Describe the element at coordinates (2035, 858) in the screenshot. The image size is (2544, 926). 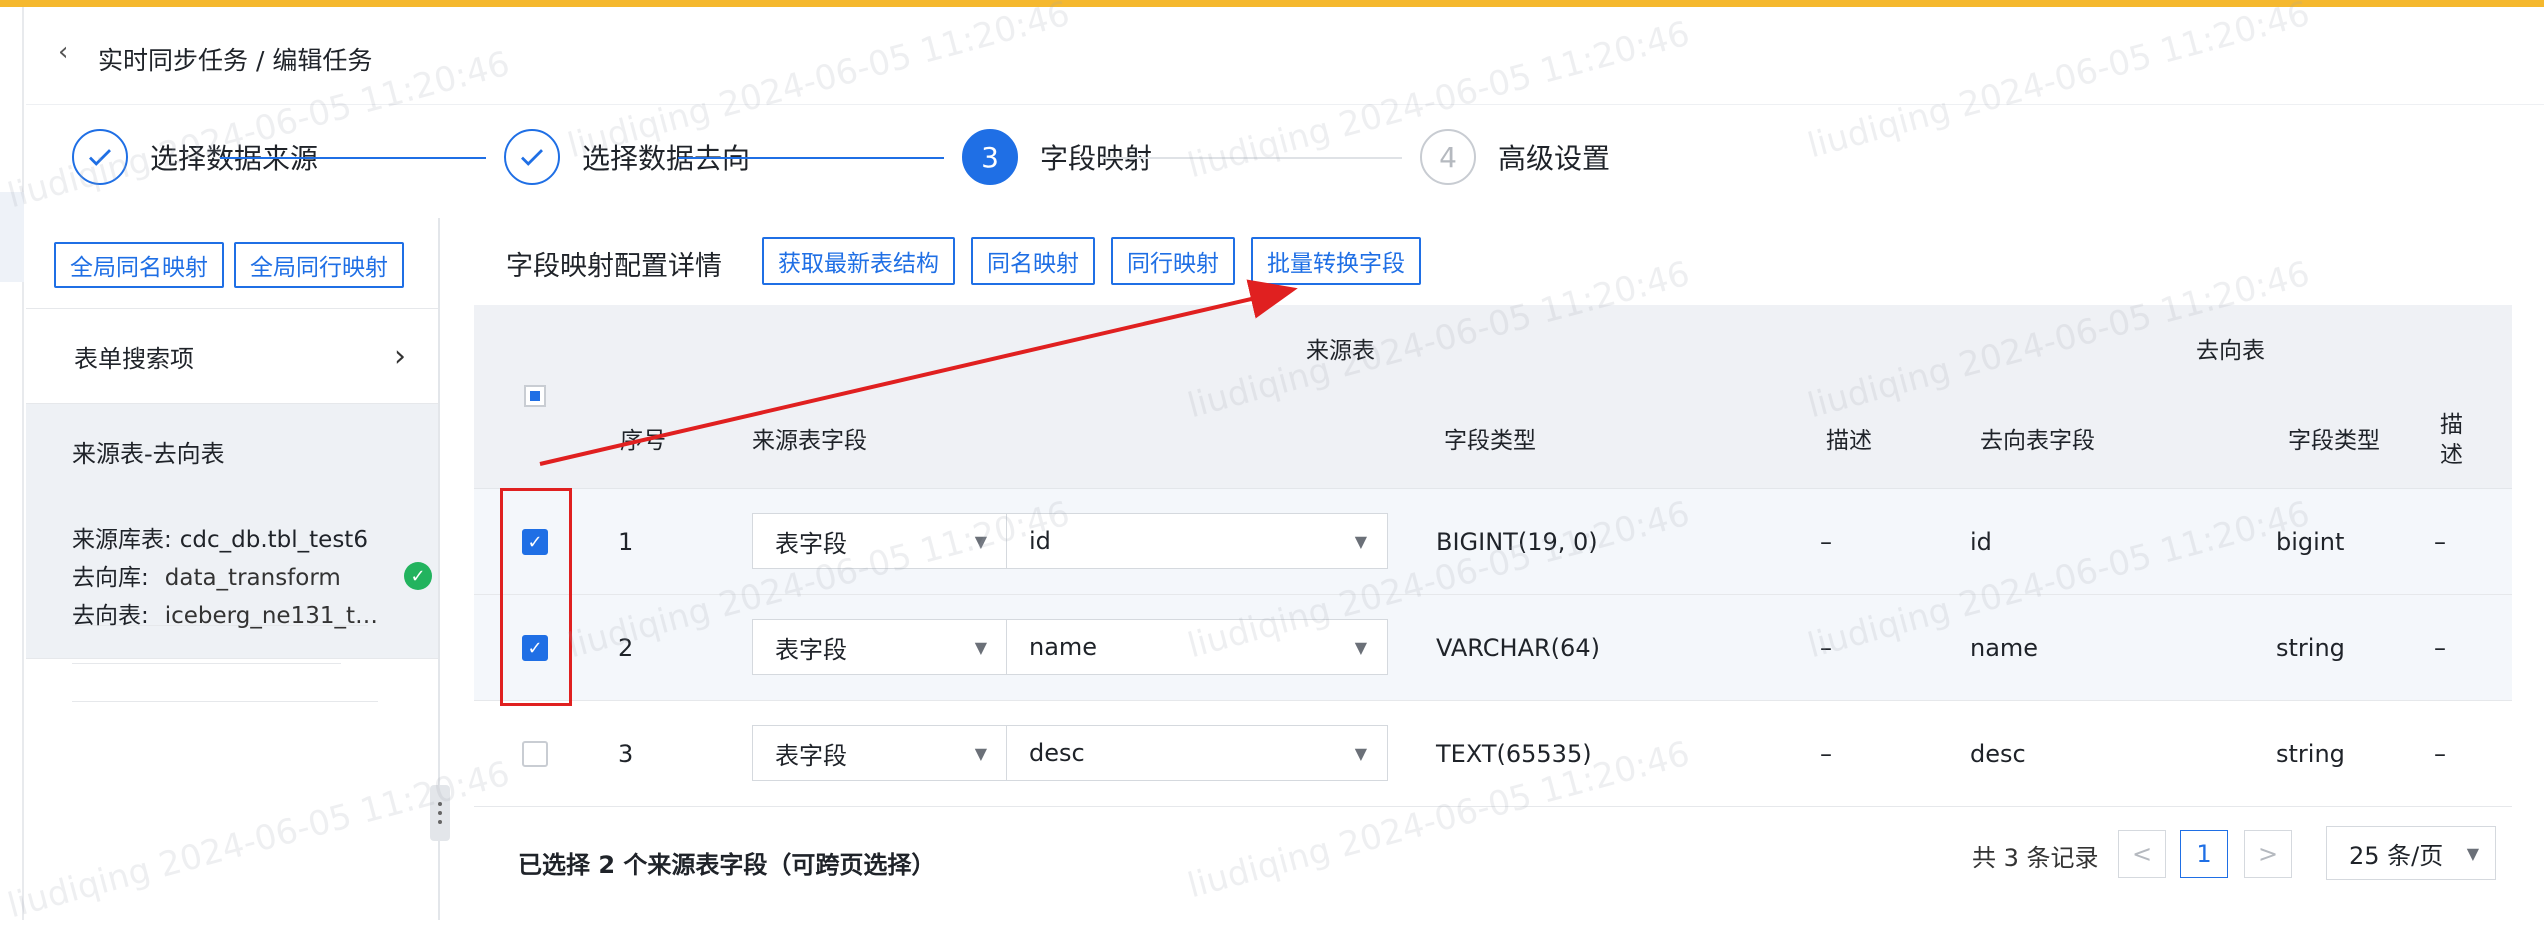
I see `total-records: 共 3 条记录` at that location.